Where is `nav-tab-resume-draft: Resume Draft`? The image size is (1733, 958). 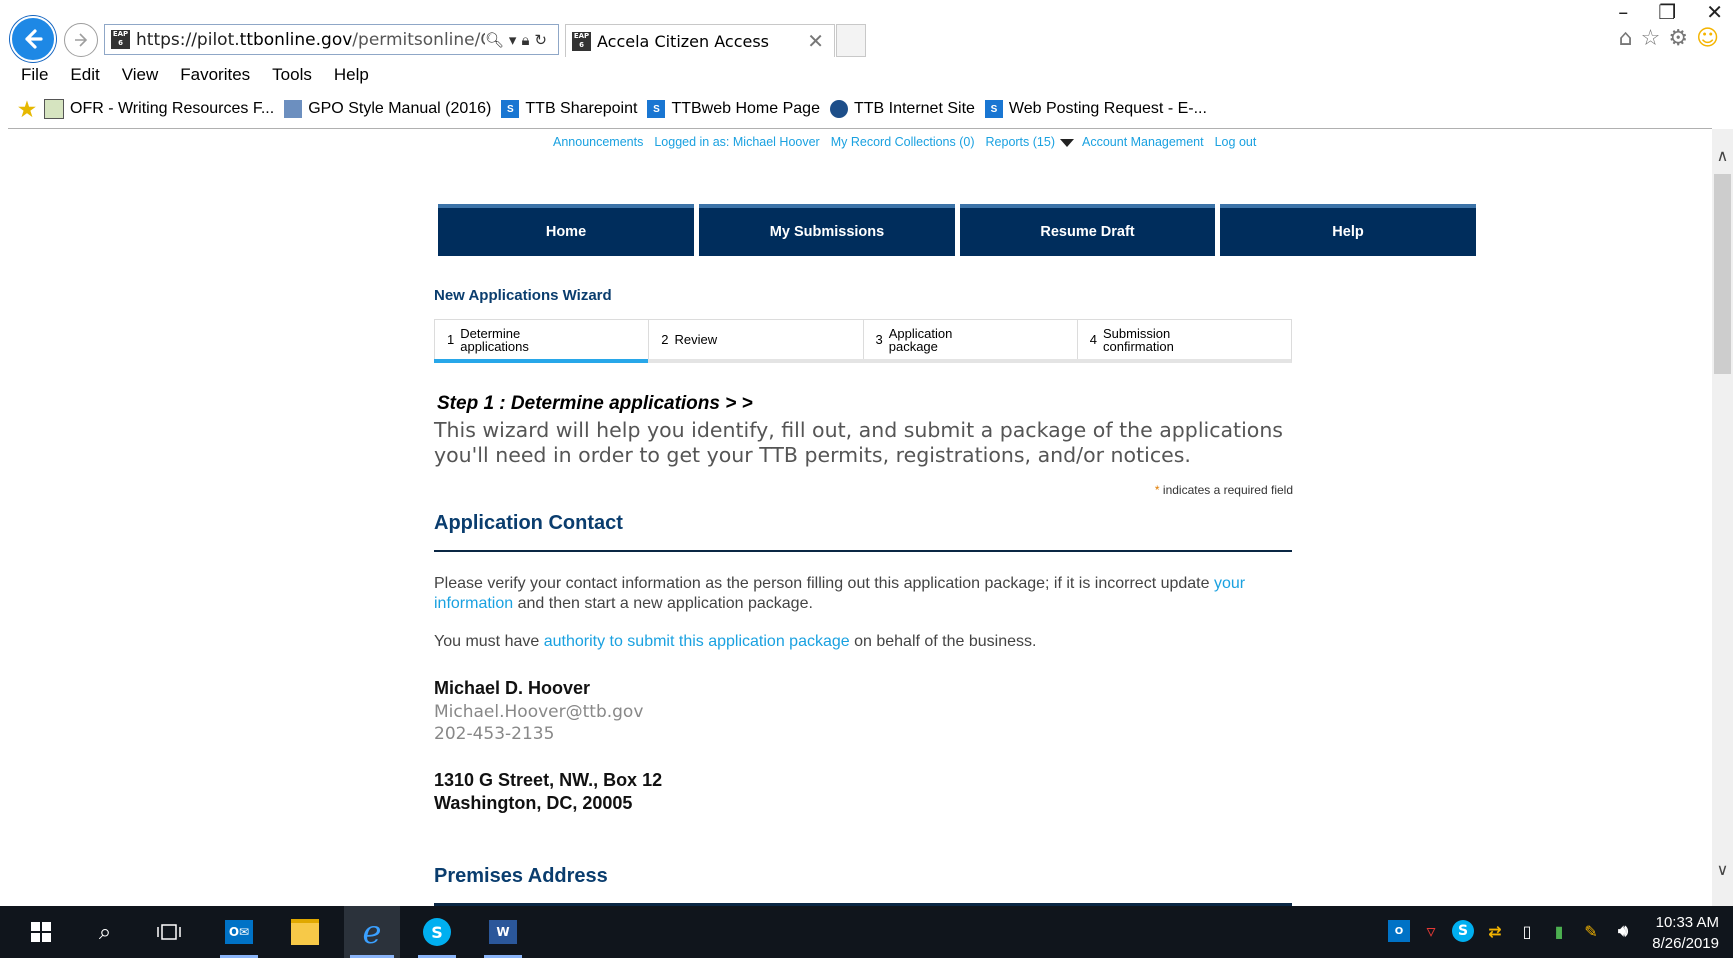
nav-tab-resume-draft: Resume Draft is located at coordinates (1087, 230).